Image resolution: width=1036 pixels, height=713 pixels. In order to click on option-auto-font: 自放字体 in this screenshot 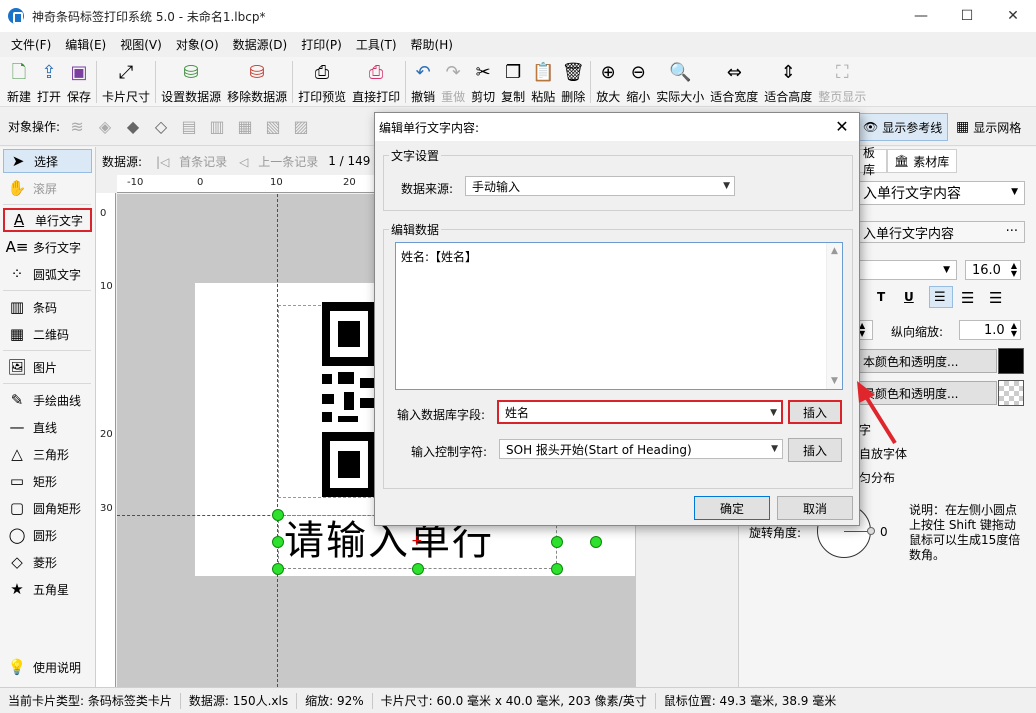, I will do `click(883, 453)`.